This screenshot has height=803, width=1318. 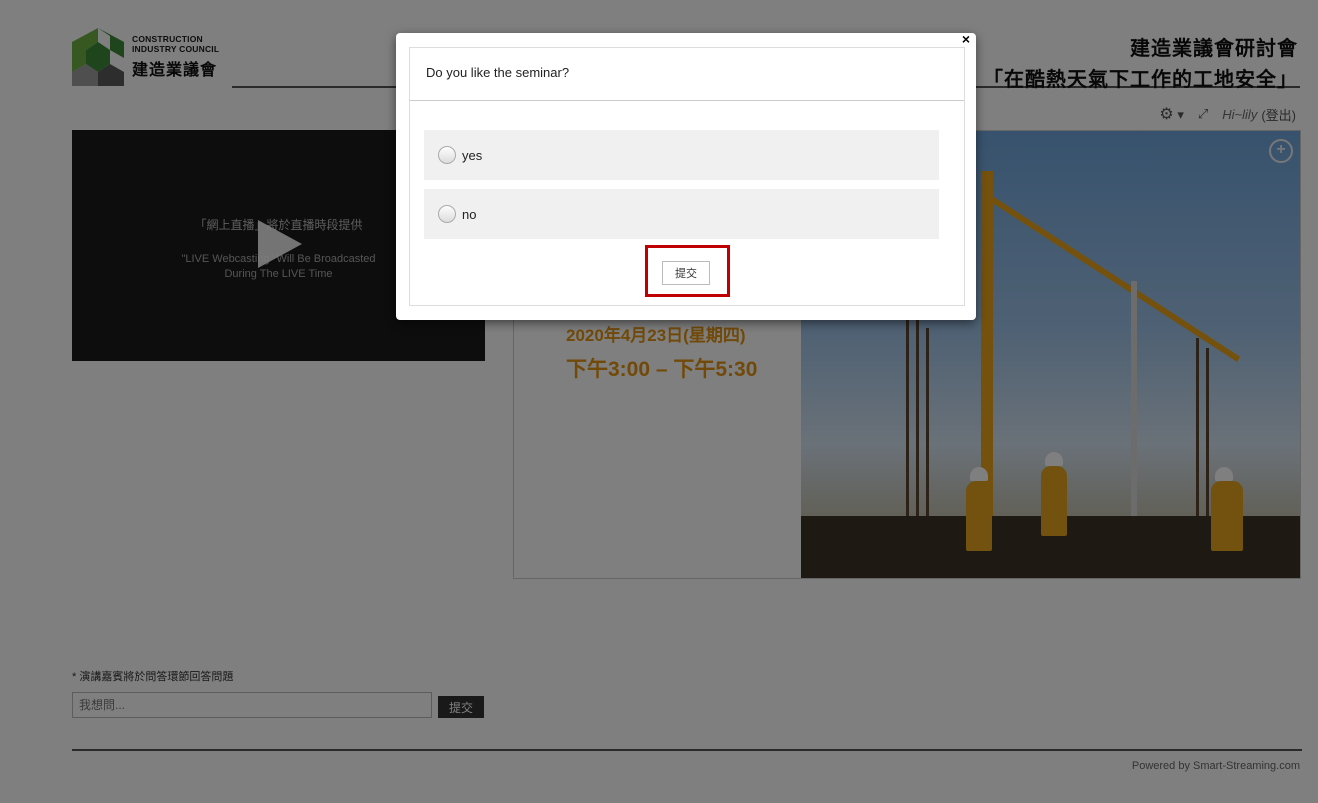 What do you see at coordinates (687, 100) in the screenshot?
I see `poll-divider` at bounding box center [687, 100].